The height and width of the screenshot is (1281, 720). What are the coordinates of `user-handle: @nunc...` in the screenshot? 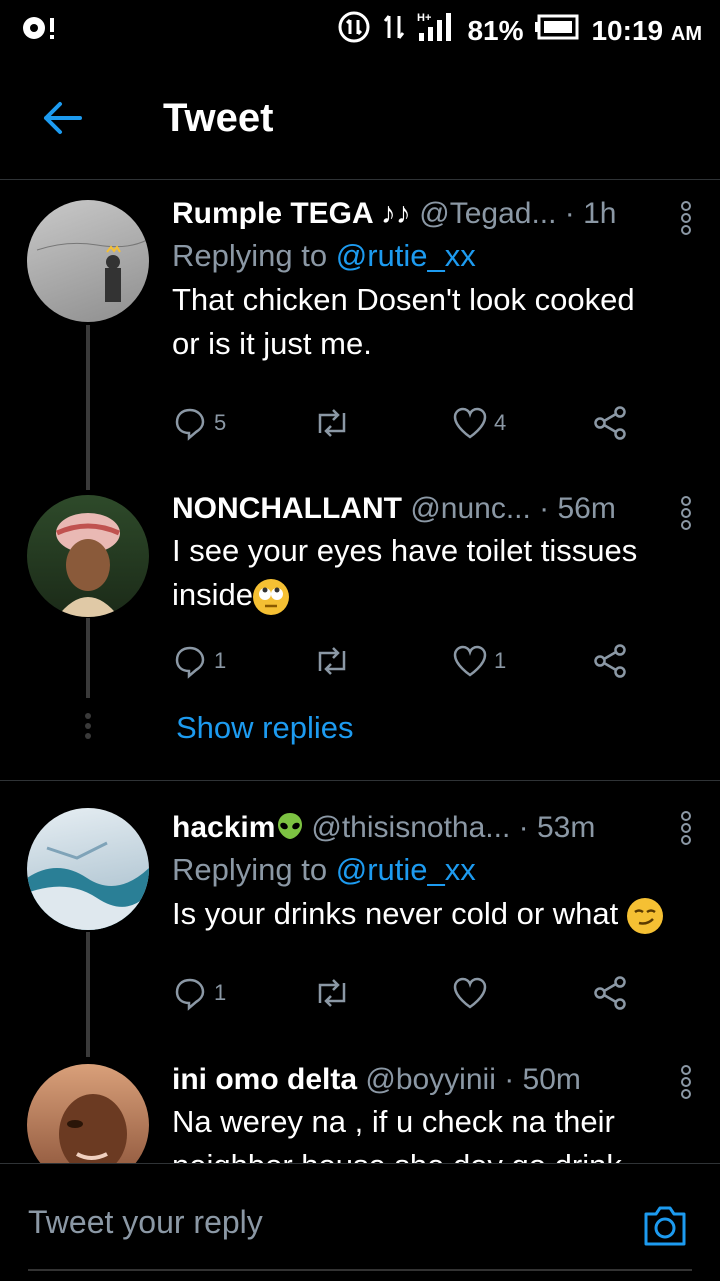 It's located at (470, 508).